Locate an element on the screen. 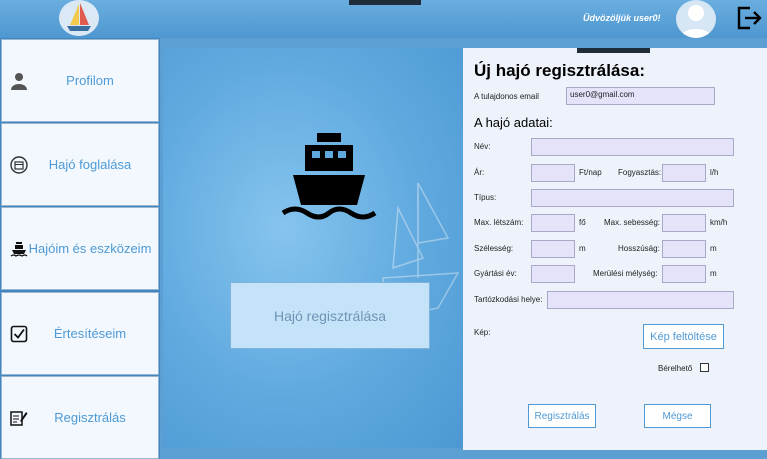 Image resolution: width=767 pixels, height=459 pixels. name-label: Név: is located at coordinates (482, 146).